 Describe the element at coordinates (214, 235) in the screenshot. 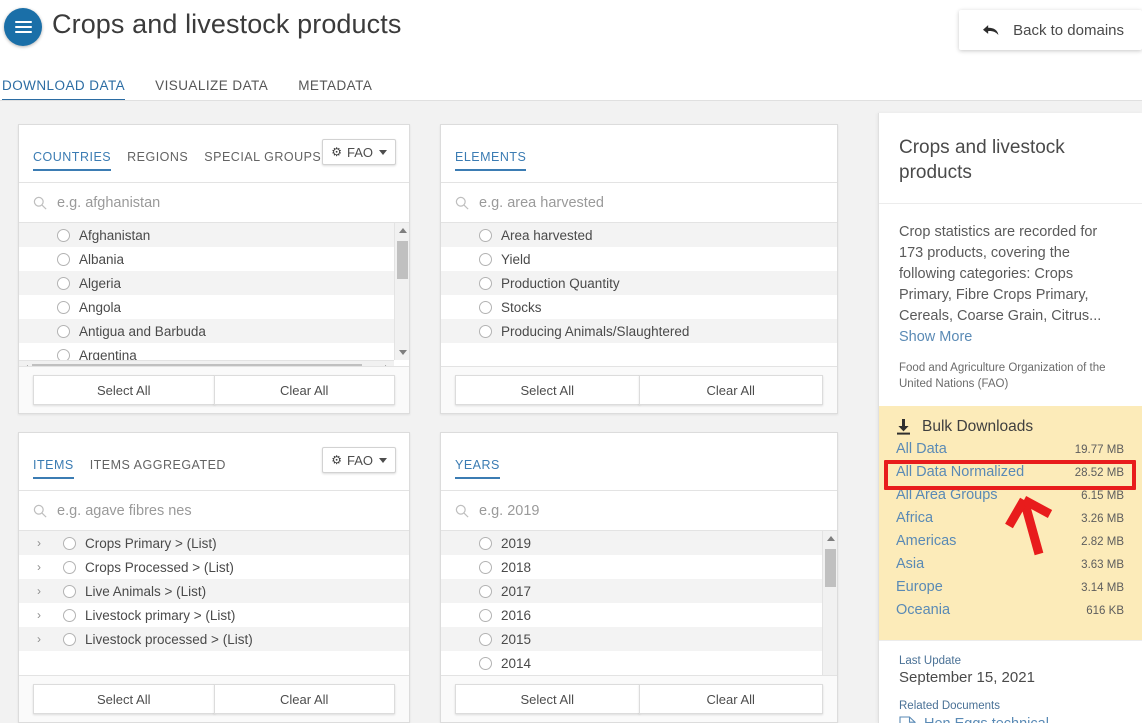

I see `list-item: Afghanistan` at that location.